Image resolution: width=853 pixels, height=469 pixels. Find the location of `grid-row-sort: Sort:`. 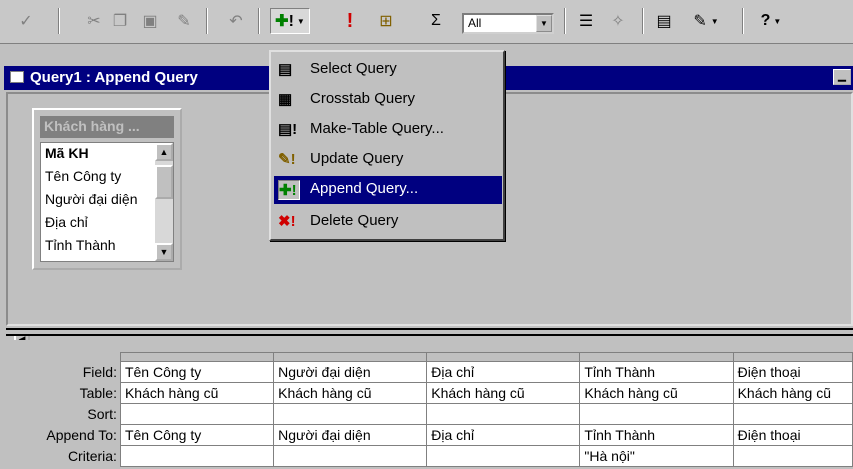

grid-row-sort: Sort: is located at coordinates (426, 414).